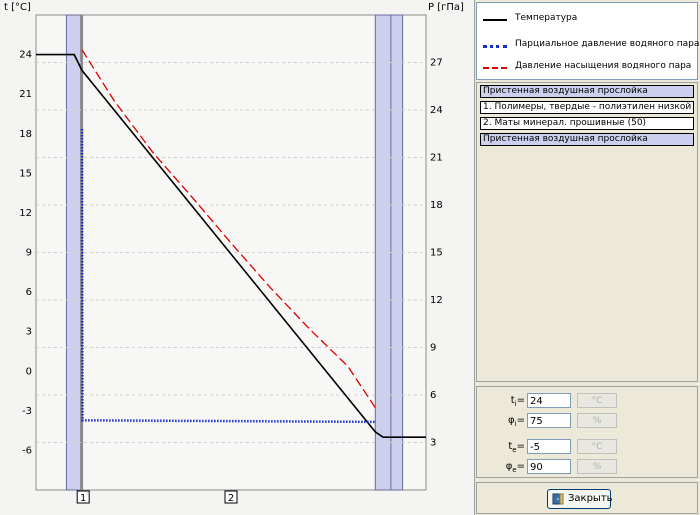 Image resolution: width=700 pixels, height=515 pixels. I want to click on layer-marker-label: 2, so click(231, 498).